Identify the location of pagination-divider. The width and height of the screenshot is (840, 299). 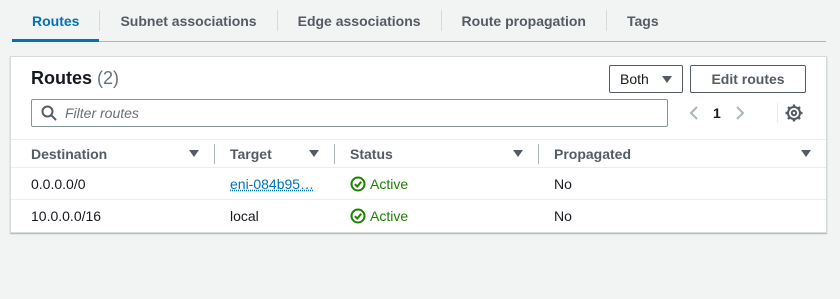
(777, 113).